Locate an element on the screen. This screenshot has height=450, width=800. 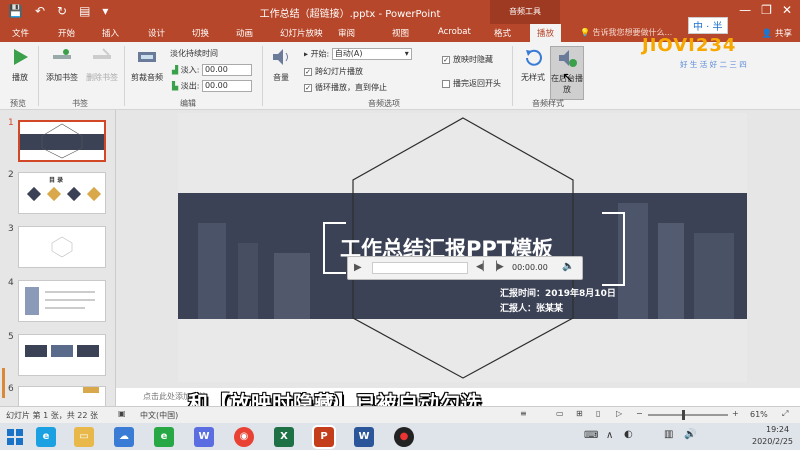
group-audio-styles-label: 音频样式 is located at coordinates (548, 103).